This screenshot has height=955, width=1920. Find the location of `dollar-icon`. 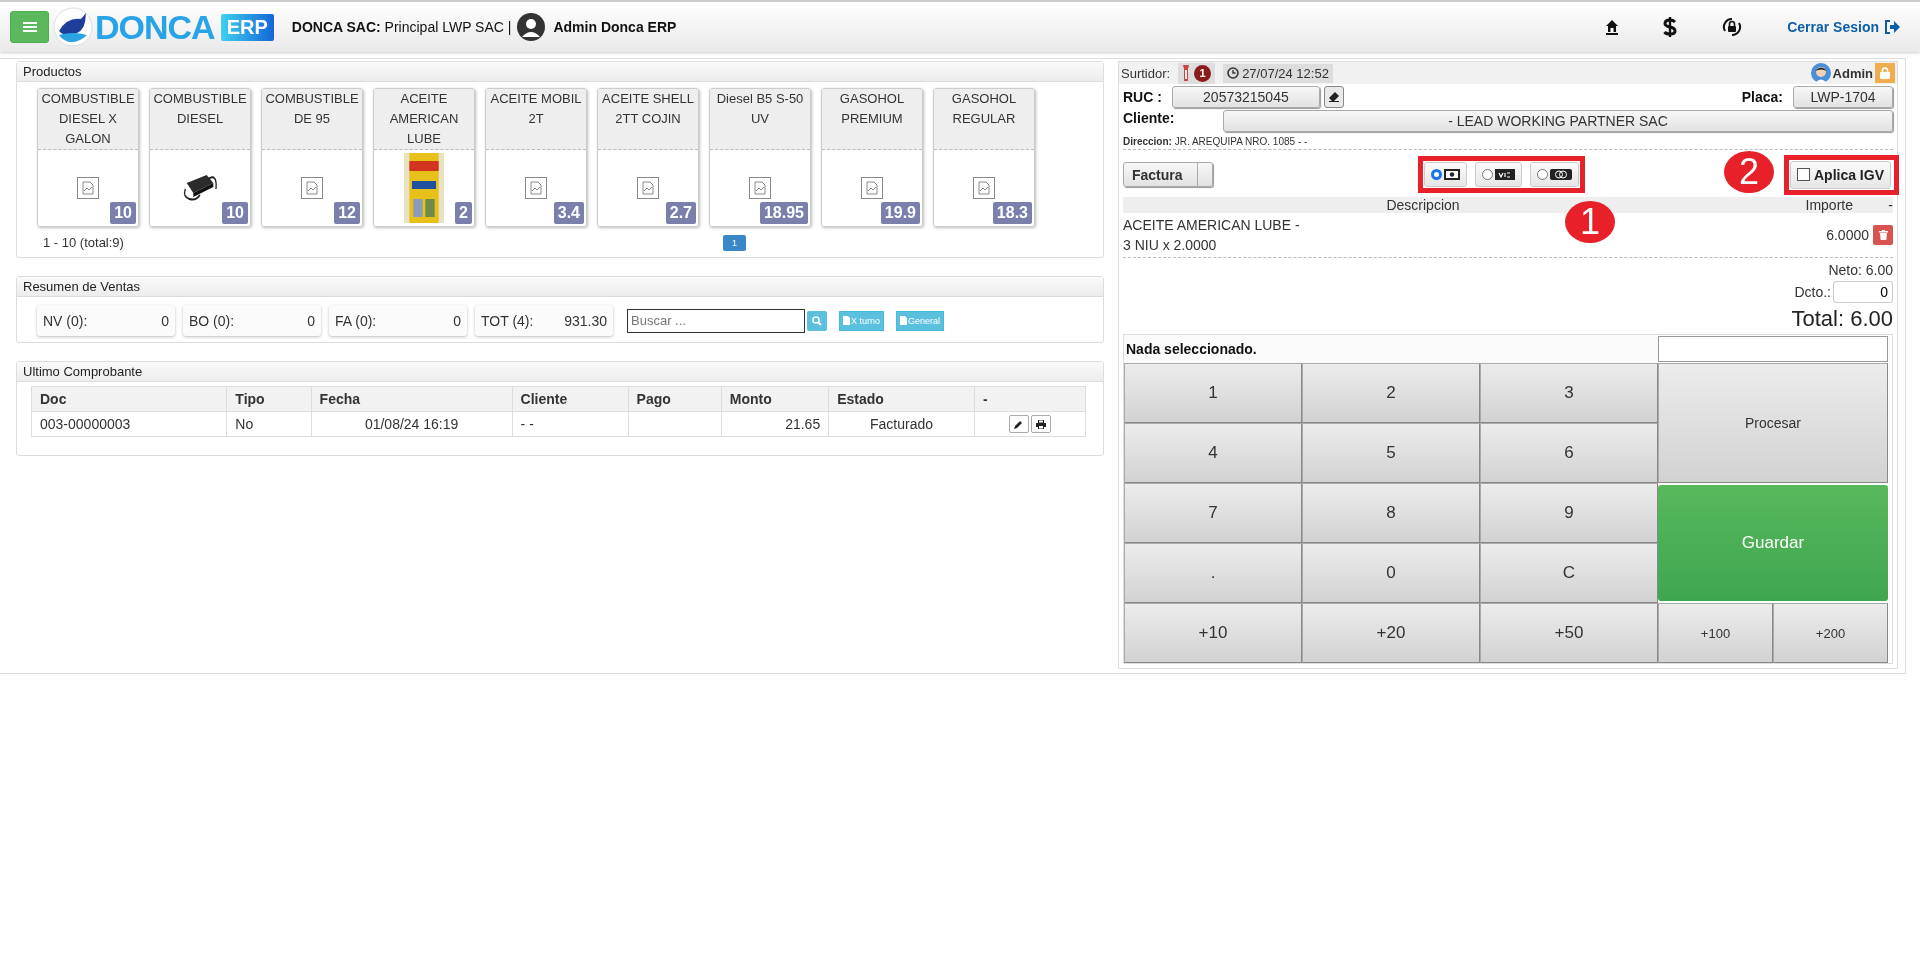

dollar-icon is located at coordinates (1670, 27).